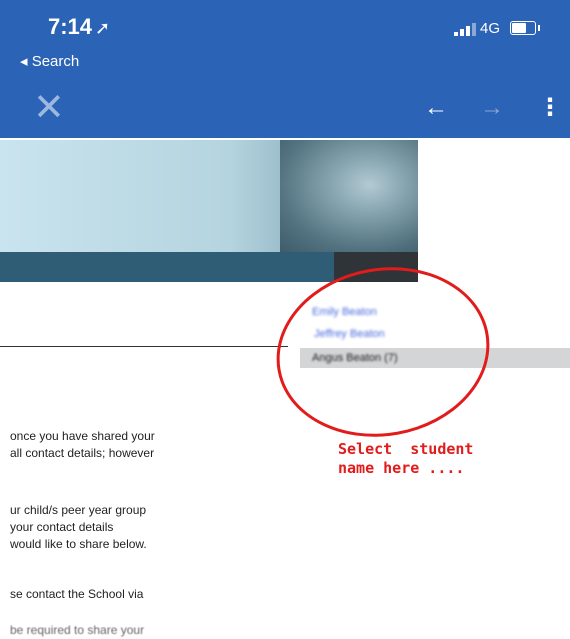 The image size is (570, 639). Describe the element at coordinates (78, 544) in the screenshot. I see `text-line: would like to share below.` at that location.